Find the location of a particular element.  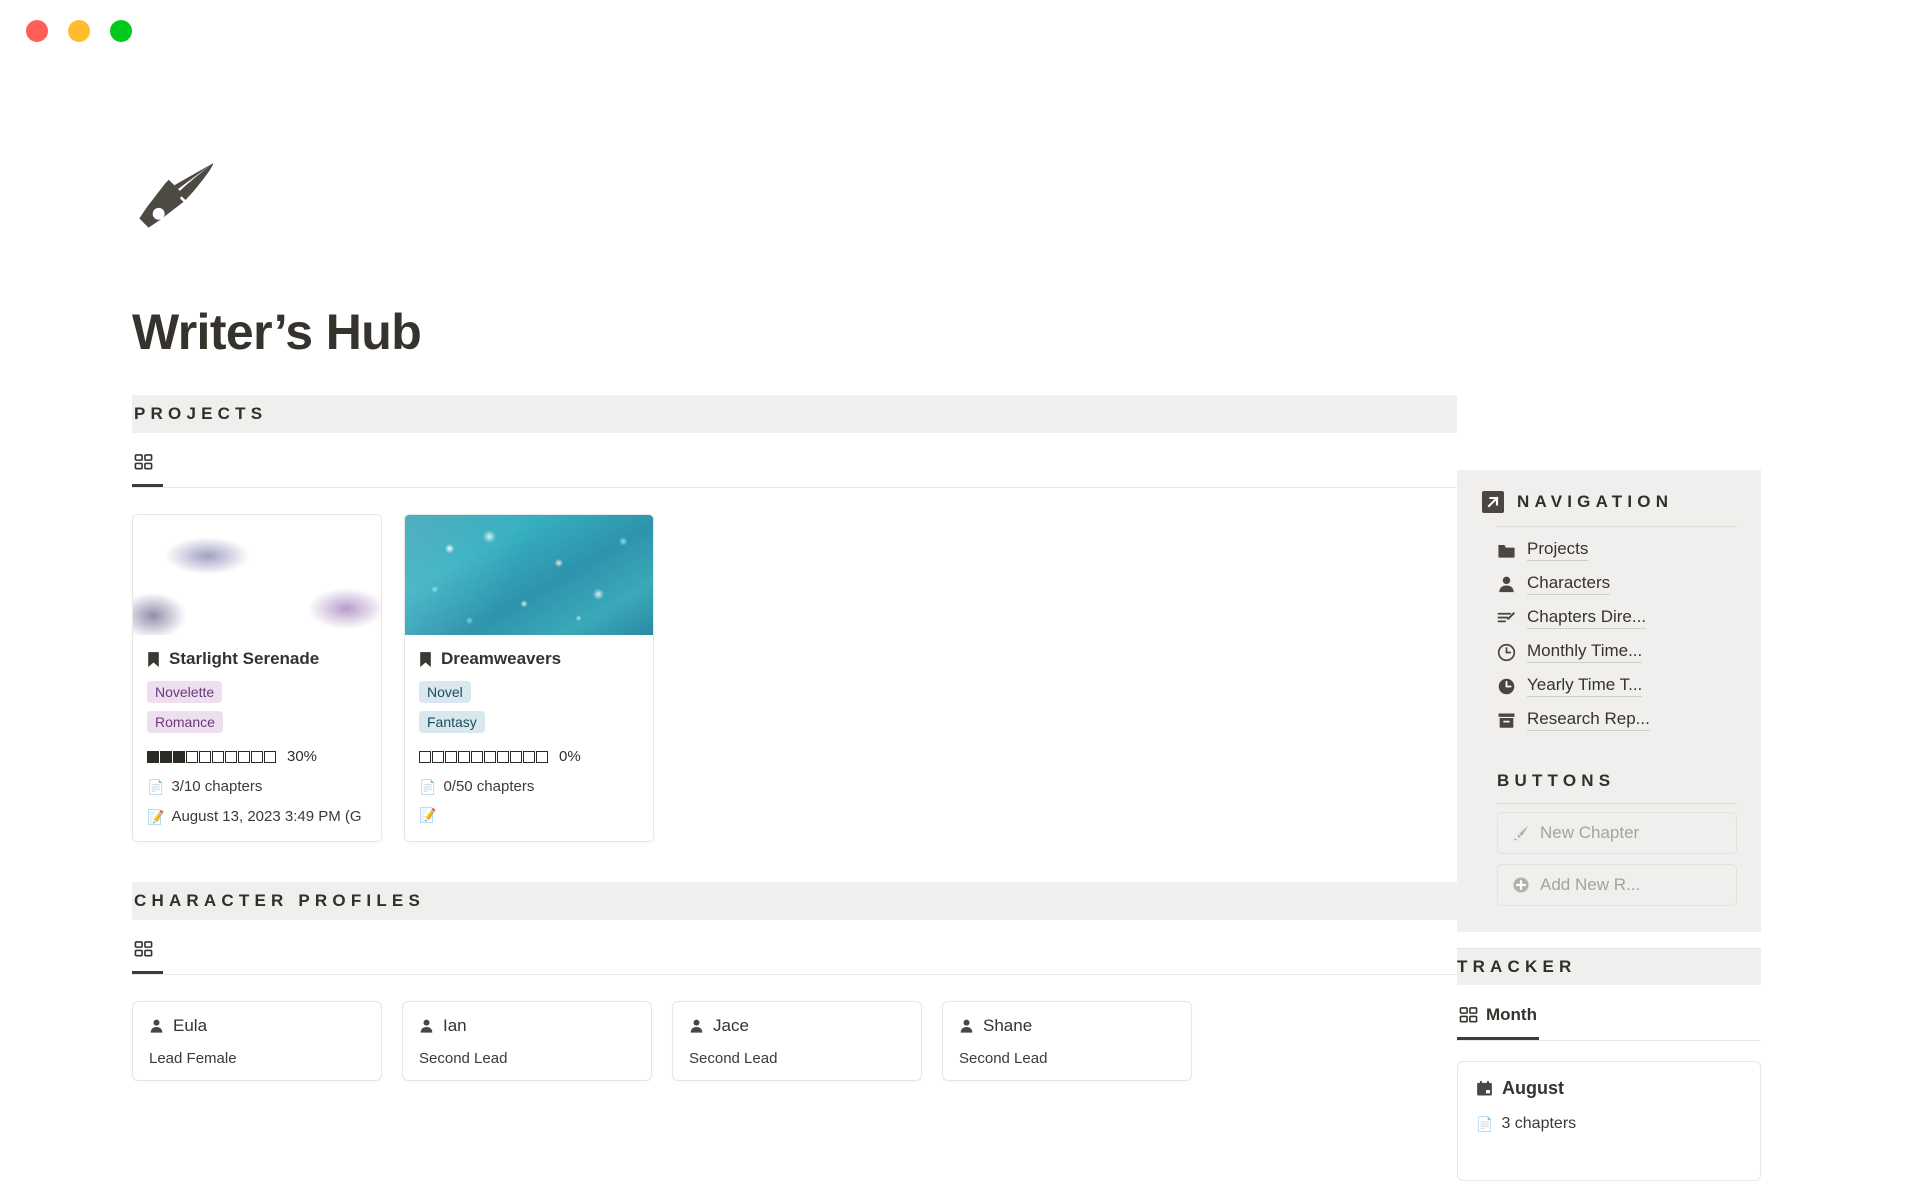

project-progress: 30% is located at coordinates (257, 756).